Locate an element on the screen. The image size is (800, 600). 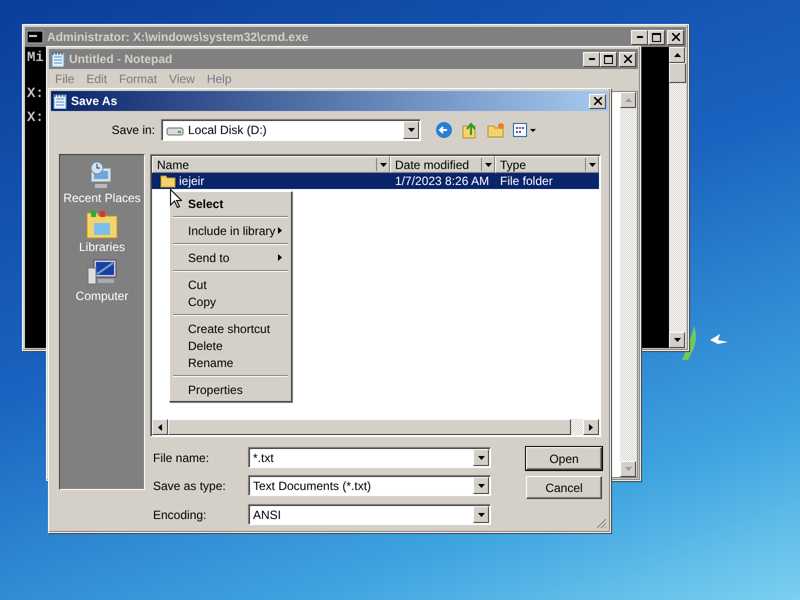
menu-item: Copy is located at coordinates (230, 301).